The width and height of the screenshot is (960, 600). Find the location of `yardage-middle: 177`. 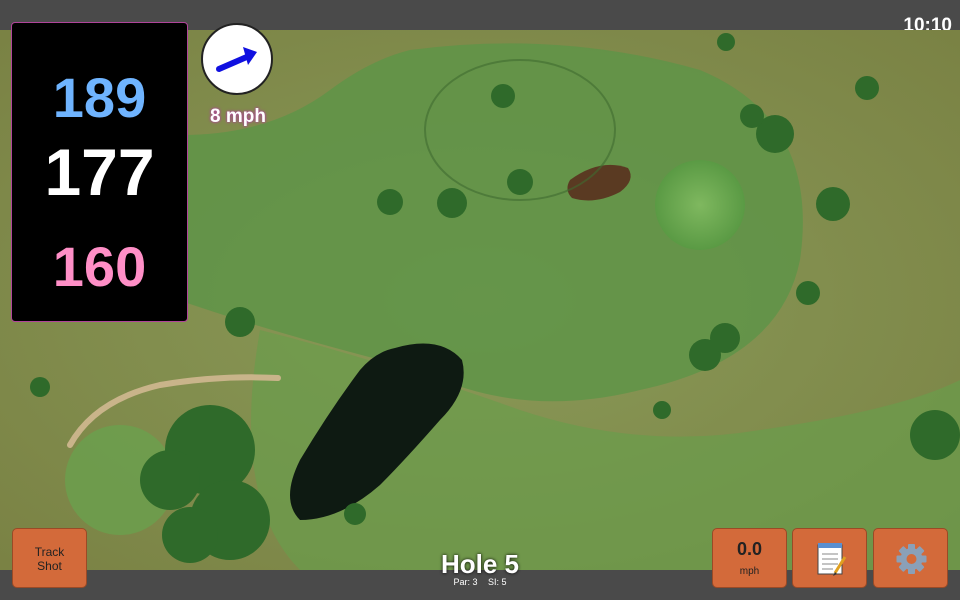

yardage-middle: 177 is located at coordinates (99, 172).